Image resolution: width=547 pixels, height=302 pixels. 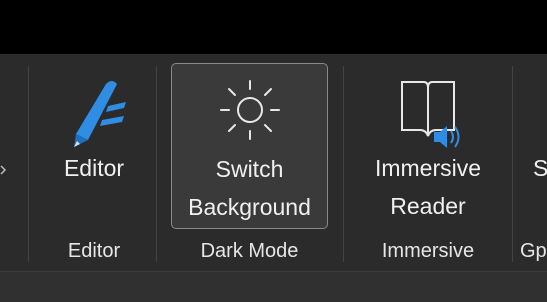 What do you see at coordinates (94, 168) in the screenshot?
I see `editor-button-label: Editor` at bounding box center [94, 168].